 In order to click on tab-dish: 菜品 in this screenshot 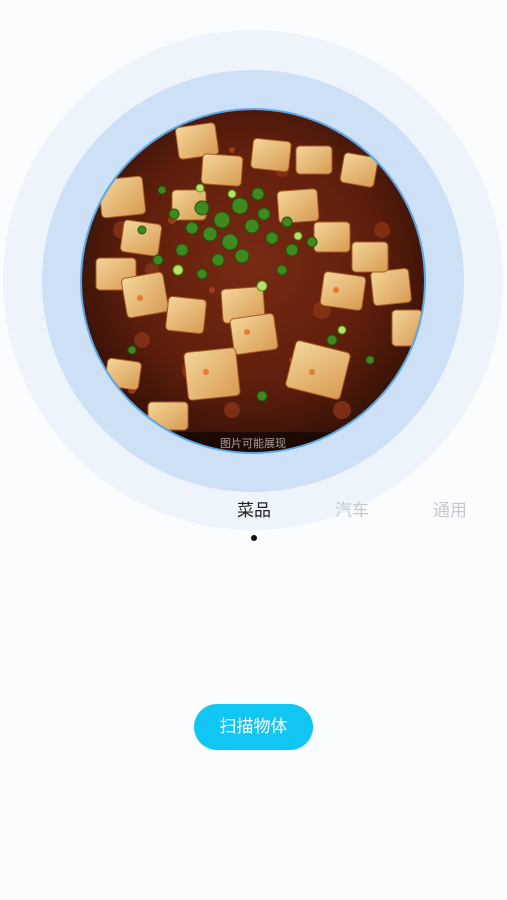, I will do `click(254, 511)`.